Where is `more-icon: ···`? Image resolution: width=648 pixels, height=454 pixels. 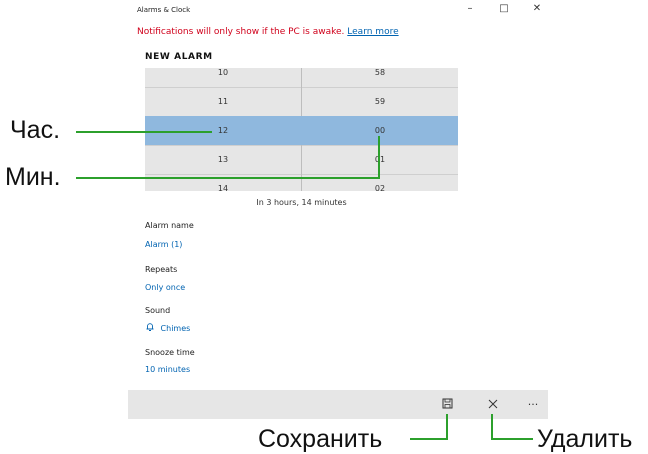 more-icon: ··· is located at coordinates (533, 404).